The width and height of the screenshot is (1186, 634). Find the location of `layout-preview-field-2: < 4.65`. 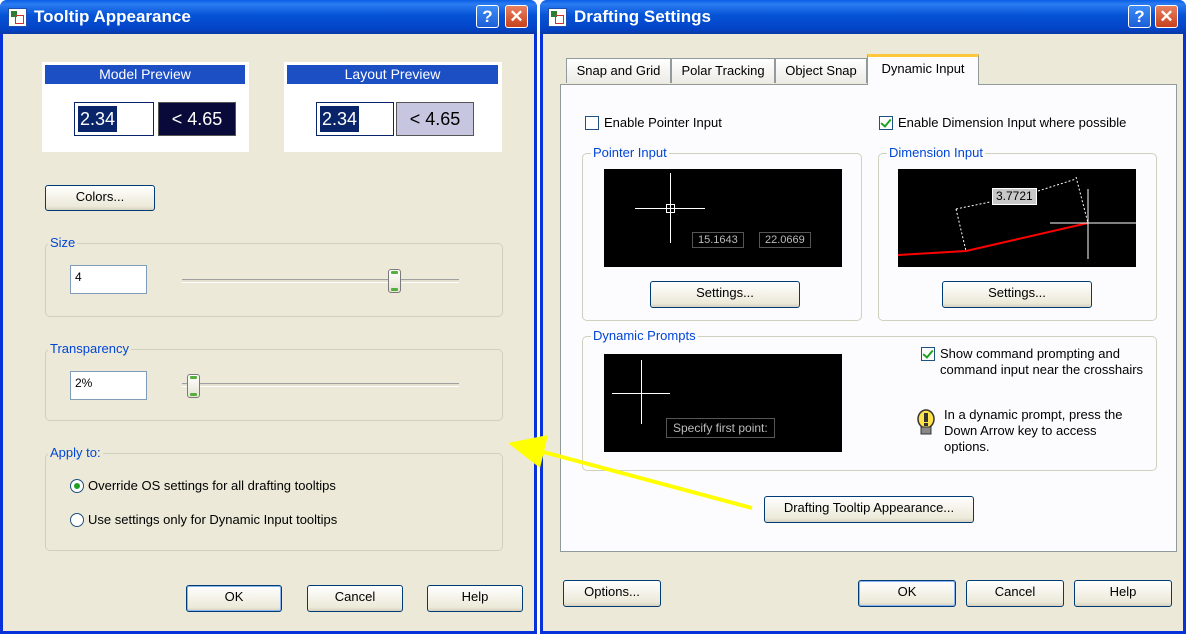

layout-preview-field-2: < 4.65 is located at coordinates (435, 119).